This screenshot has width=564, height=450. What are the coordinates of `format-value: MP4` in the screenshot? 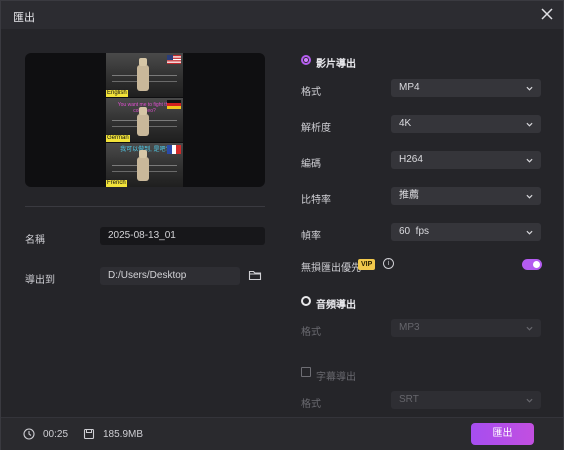 It's located at (409, 87).